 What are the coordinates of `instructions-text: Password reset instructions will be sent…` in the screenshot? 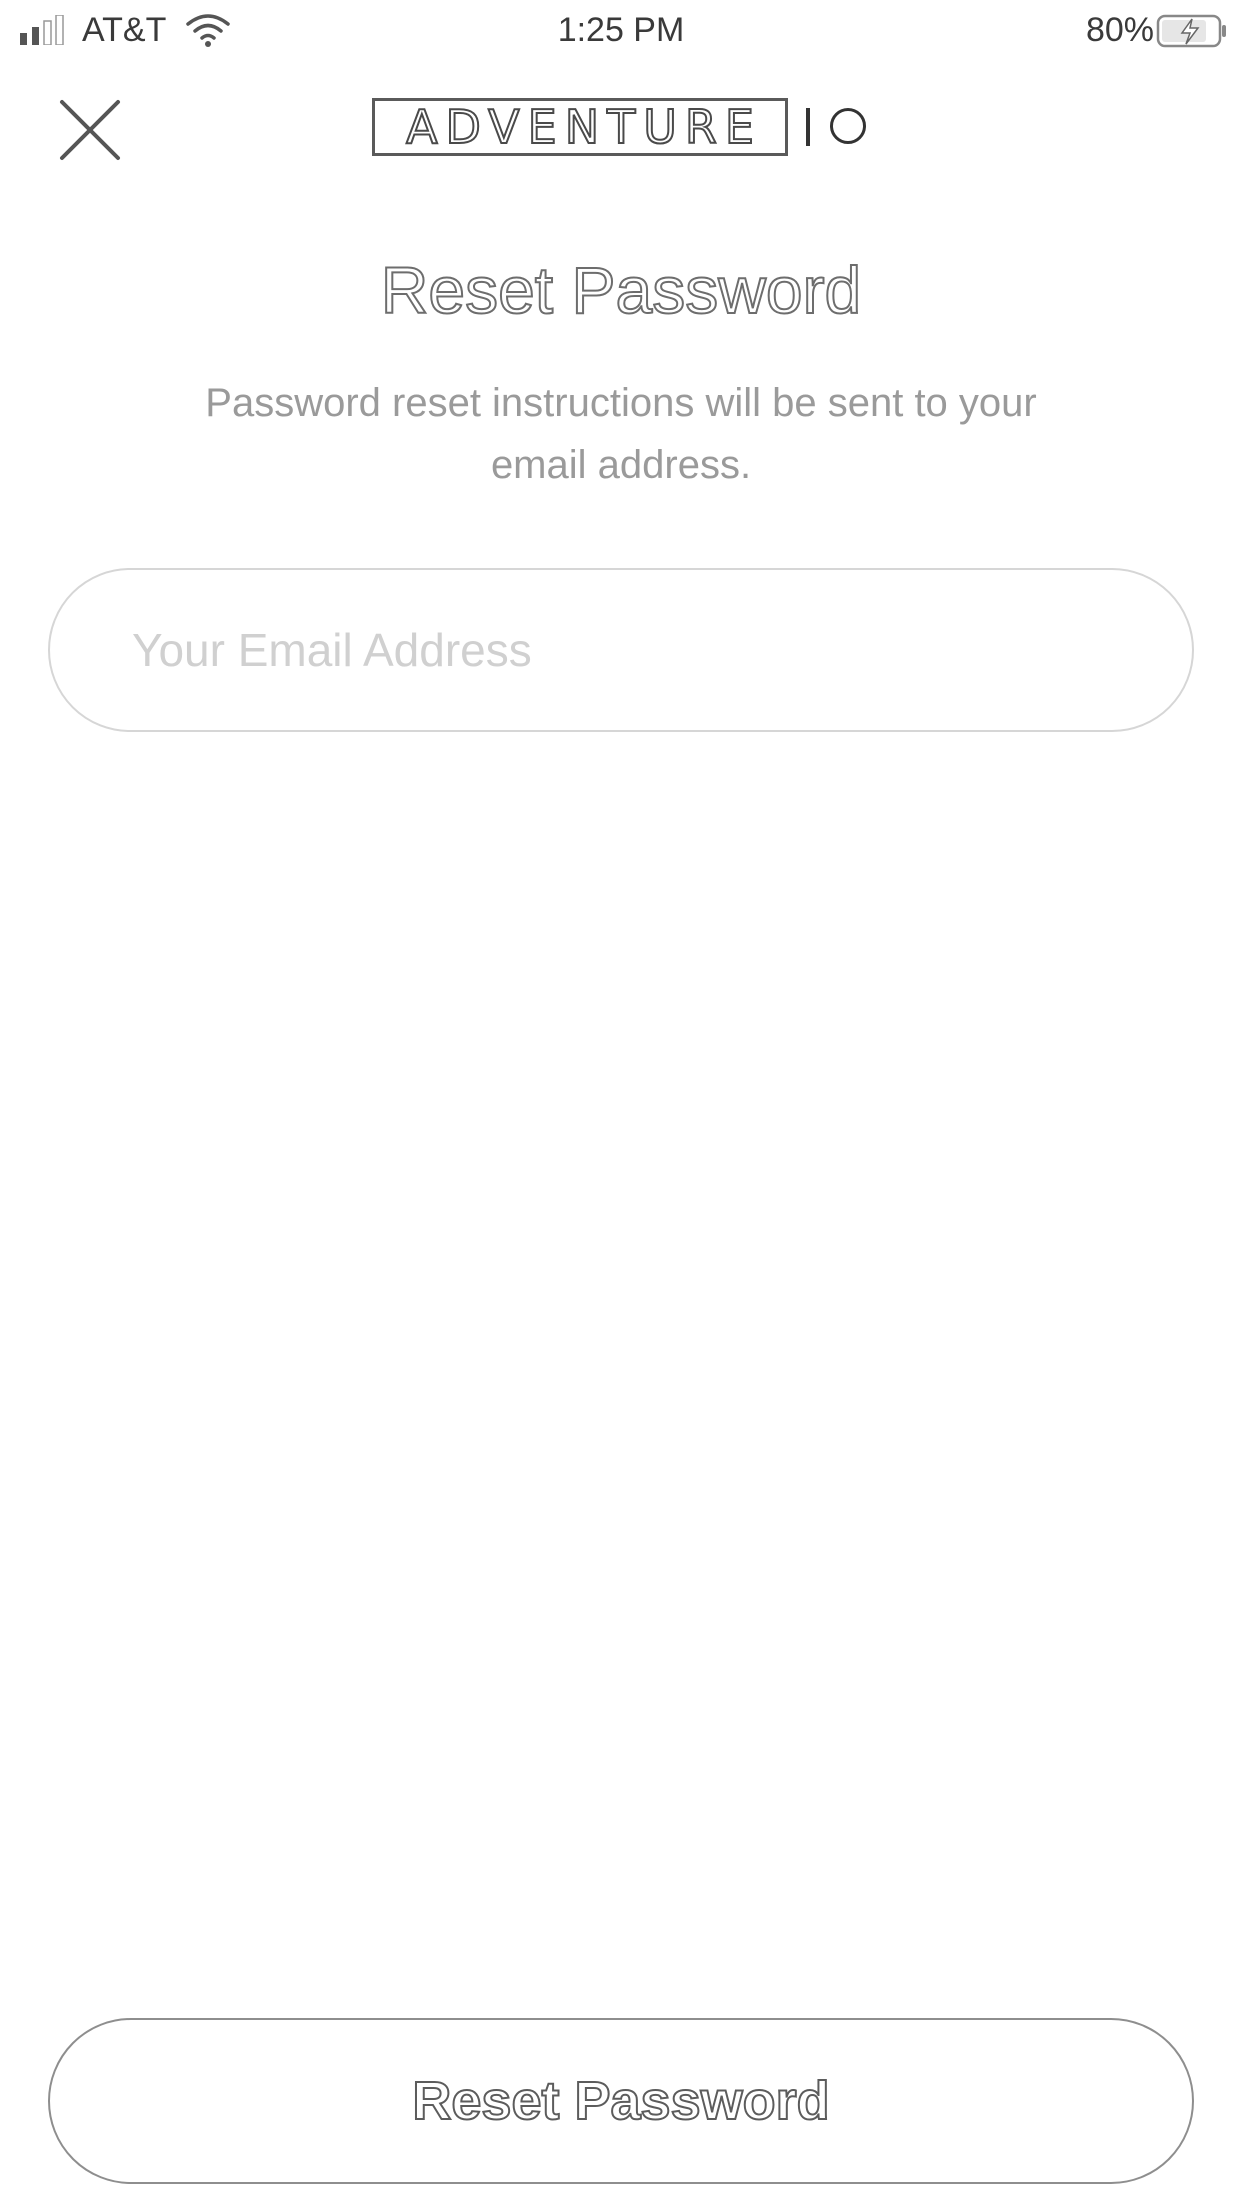 It's located at (621, 434).